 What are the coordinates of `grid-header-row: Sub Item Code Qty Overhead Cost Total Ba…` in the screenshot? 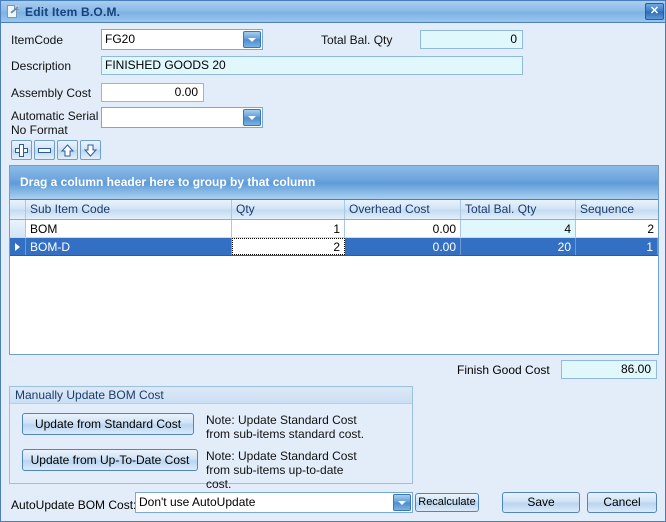 It's located at (334, 210).